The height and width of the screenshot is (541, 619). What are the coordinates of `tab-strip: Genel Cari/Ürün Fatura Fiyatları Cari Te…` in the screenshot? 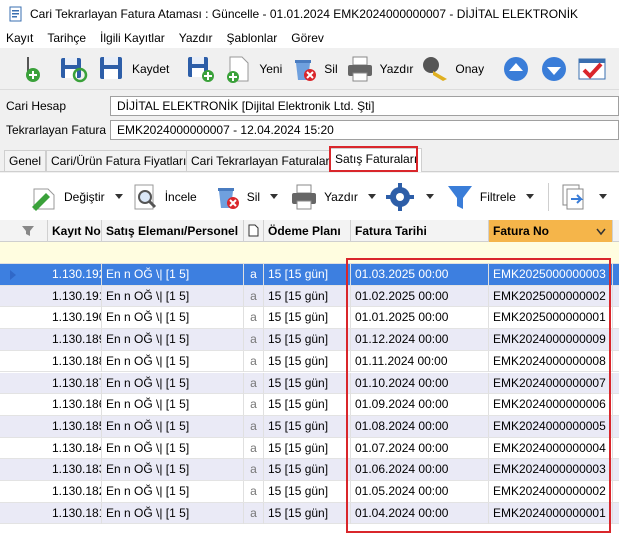 It's located at (309, 160).